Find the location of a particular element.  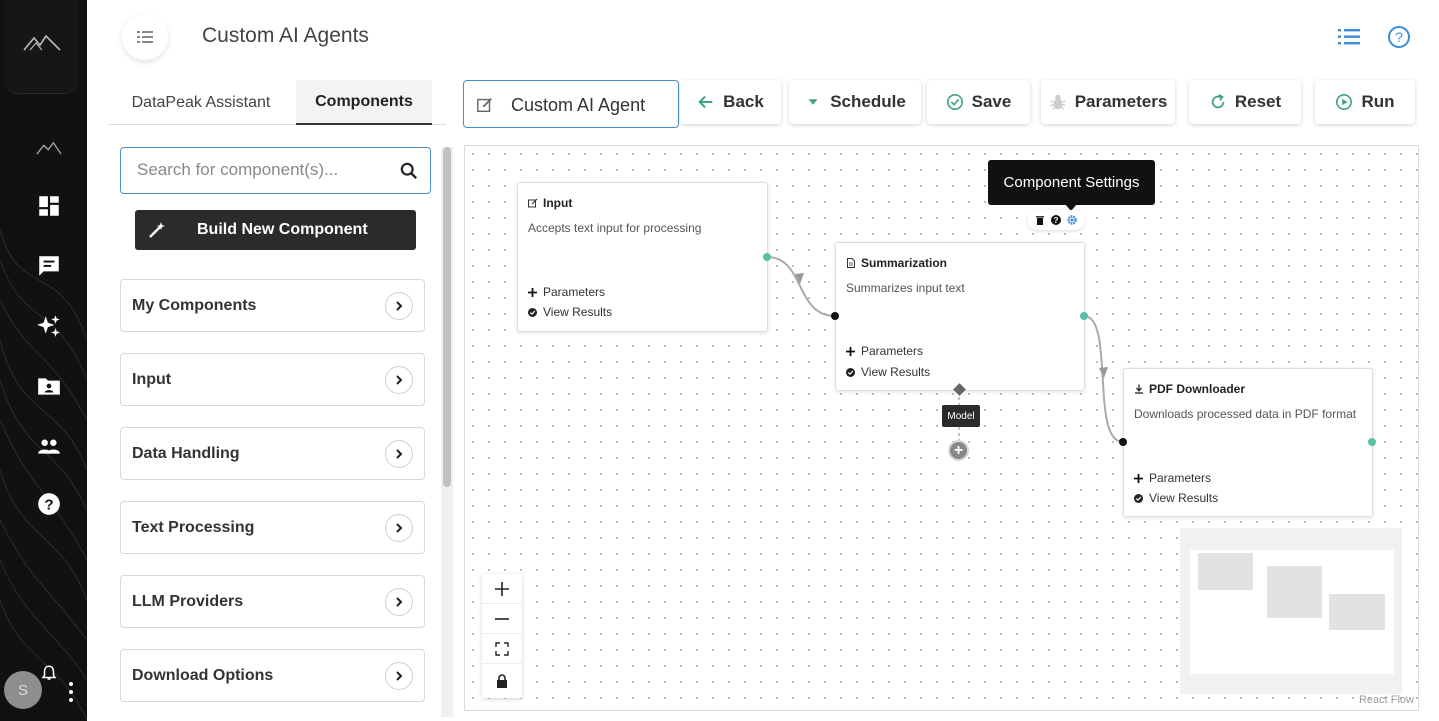

tab-components: Components is located at coordinates (364, 102).